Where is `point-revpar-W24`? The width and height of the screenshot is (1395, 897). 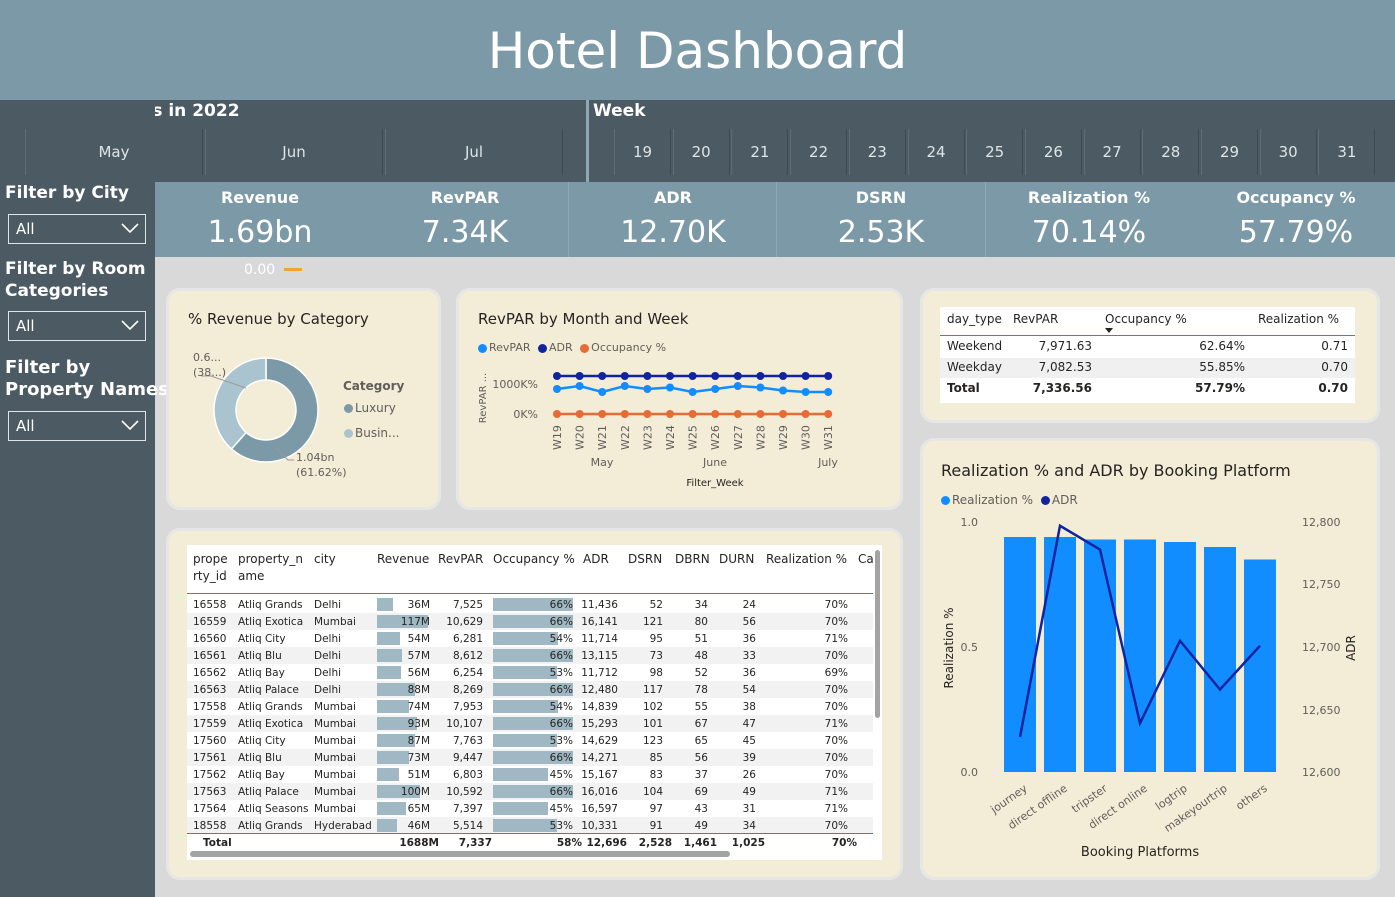
point-revpar-W24 is located at coordinates (670, 387).